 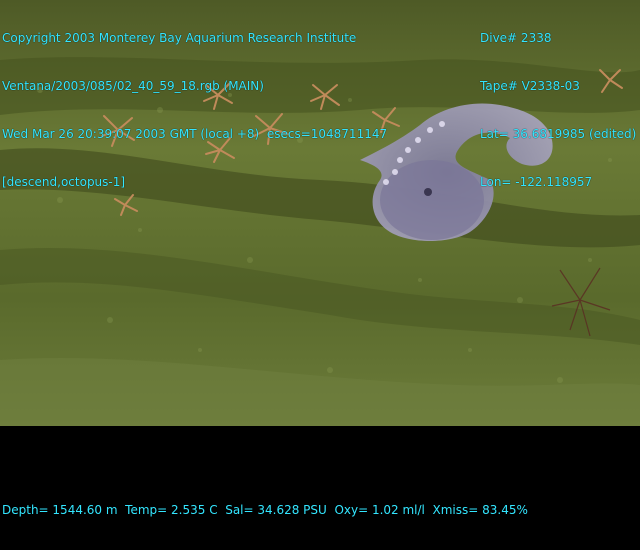 What do you see at coordinates (516, 38) in the screenshot?
I see `dive-number-text: Dive# 2338` at bounding box center [516, 38].